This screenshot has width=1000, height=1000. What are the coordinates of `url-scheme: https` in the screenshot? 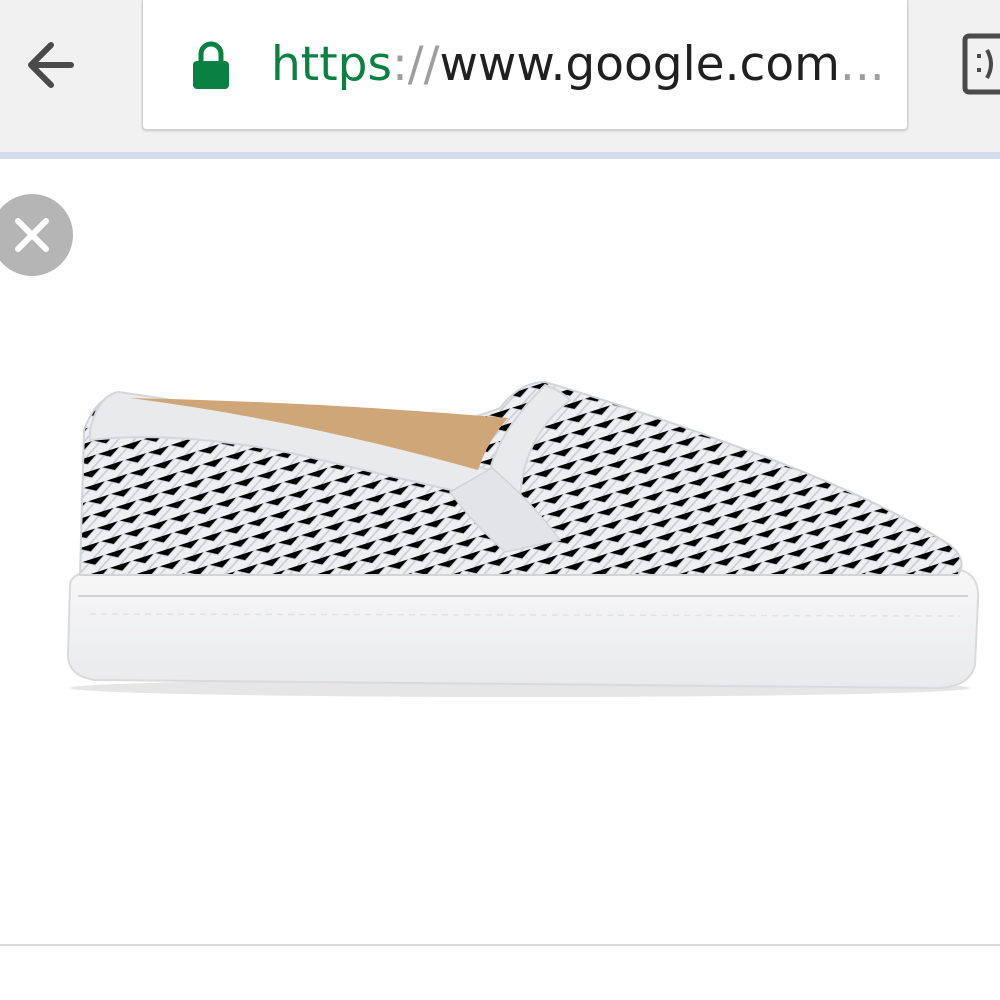 It's located at (331, 64).